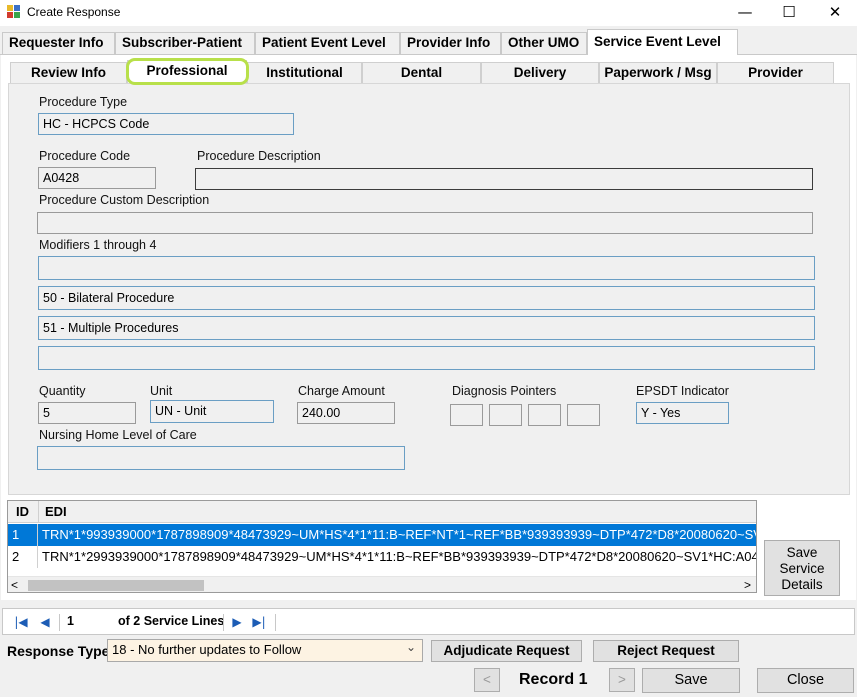 The image size is (857, 697). Describe the element at coordinates (426, 268) in the screenshot. I see `modifier-1-field` at that location.